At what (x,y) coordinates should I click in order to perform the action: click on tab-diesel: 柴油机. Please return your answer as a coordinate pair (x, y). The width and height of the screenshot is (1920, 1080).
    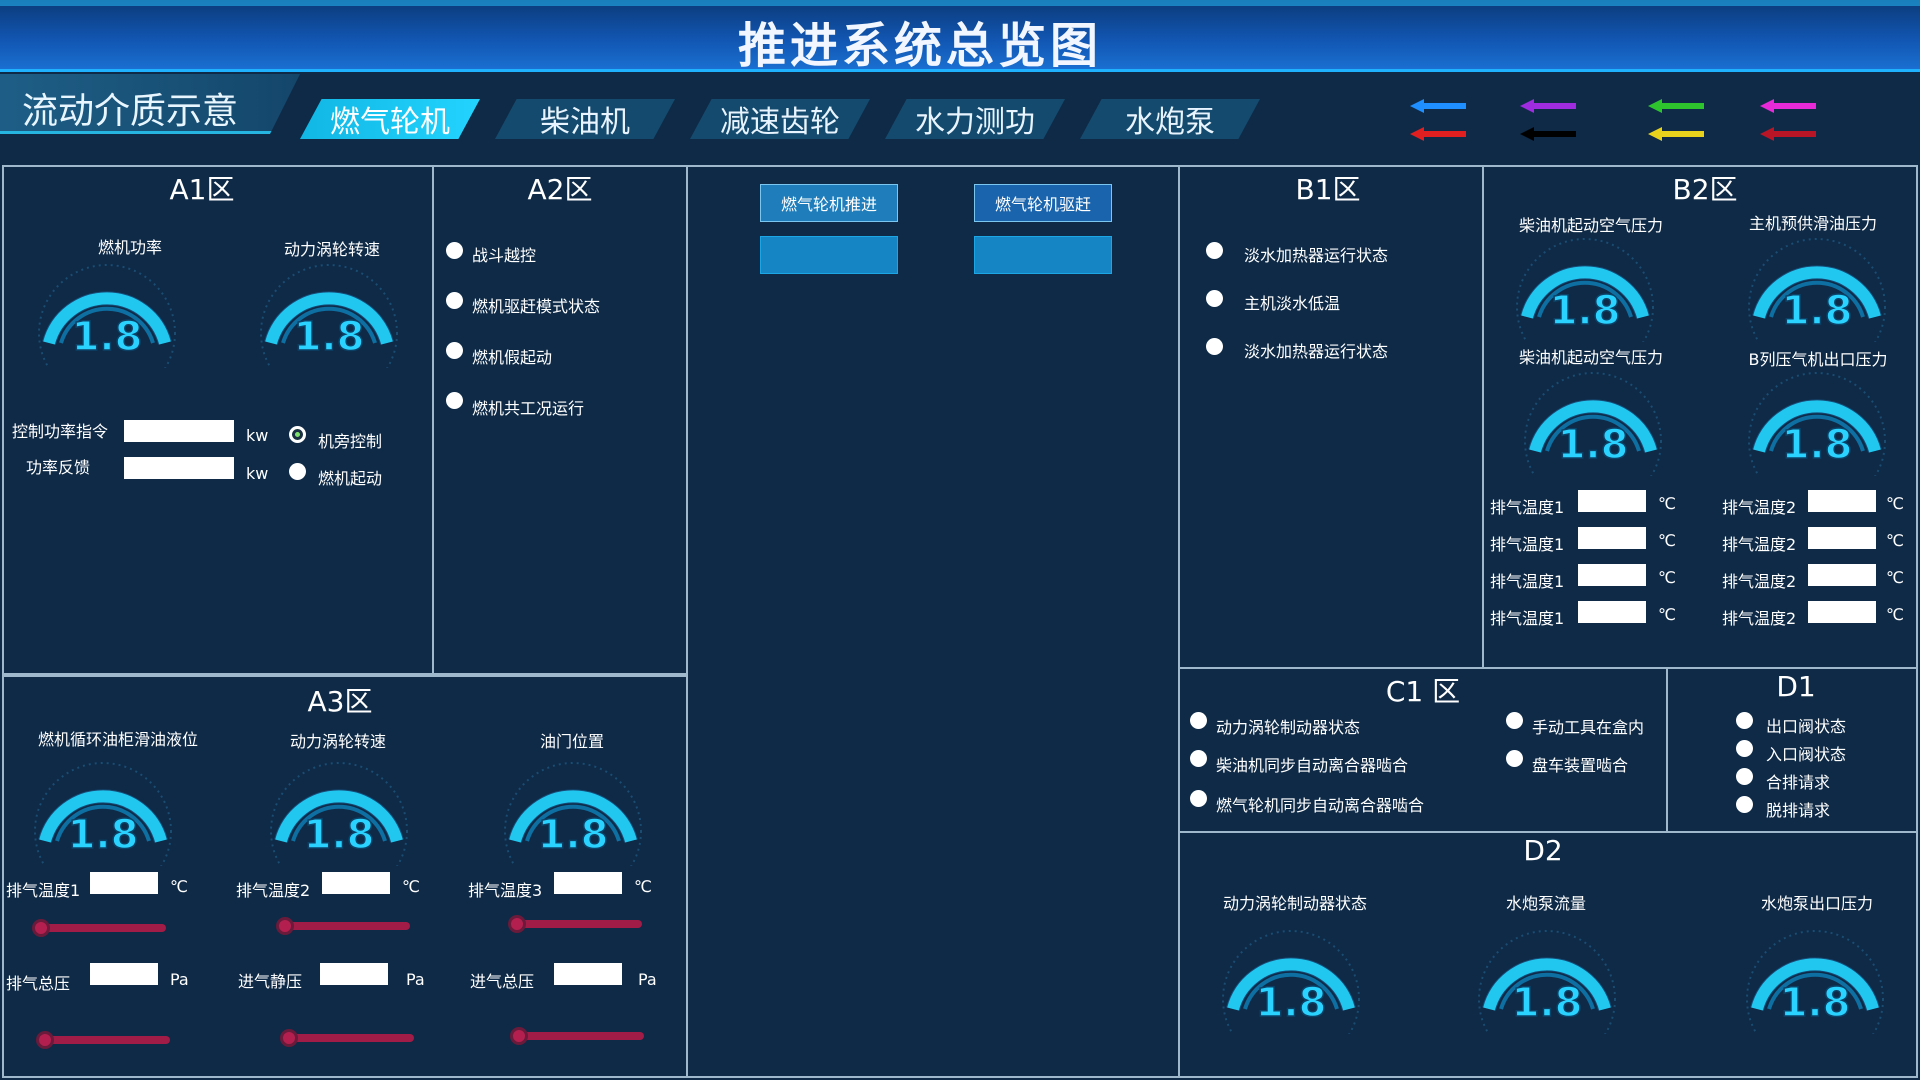
    Looking at the image, I should click on (585, 119).